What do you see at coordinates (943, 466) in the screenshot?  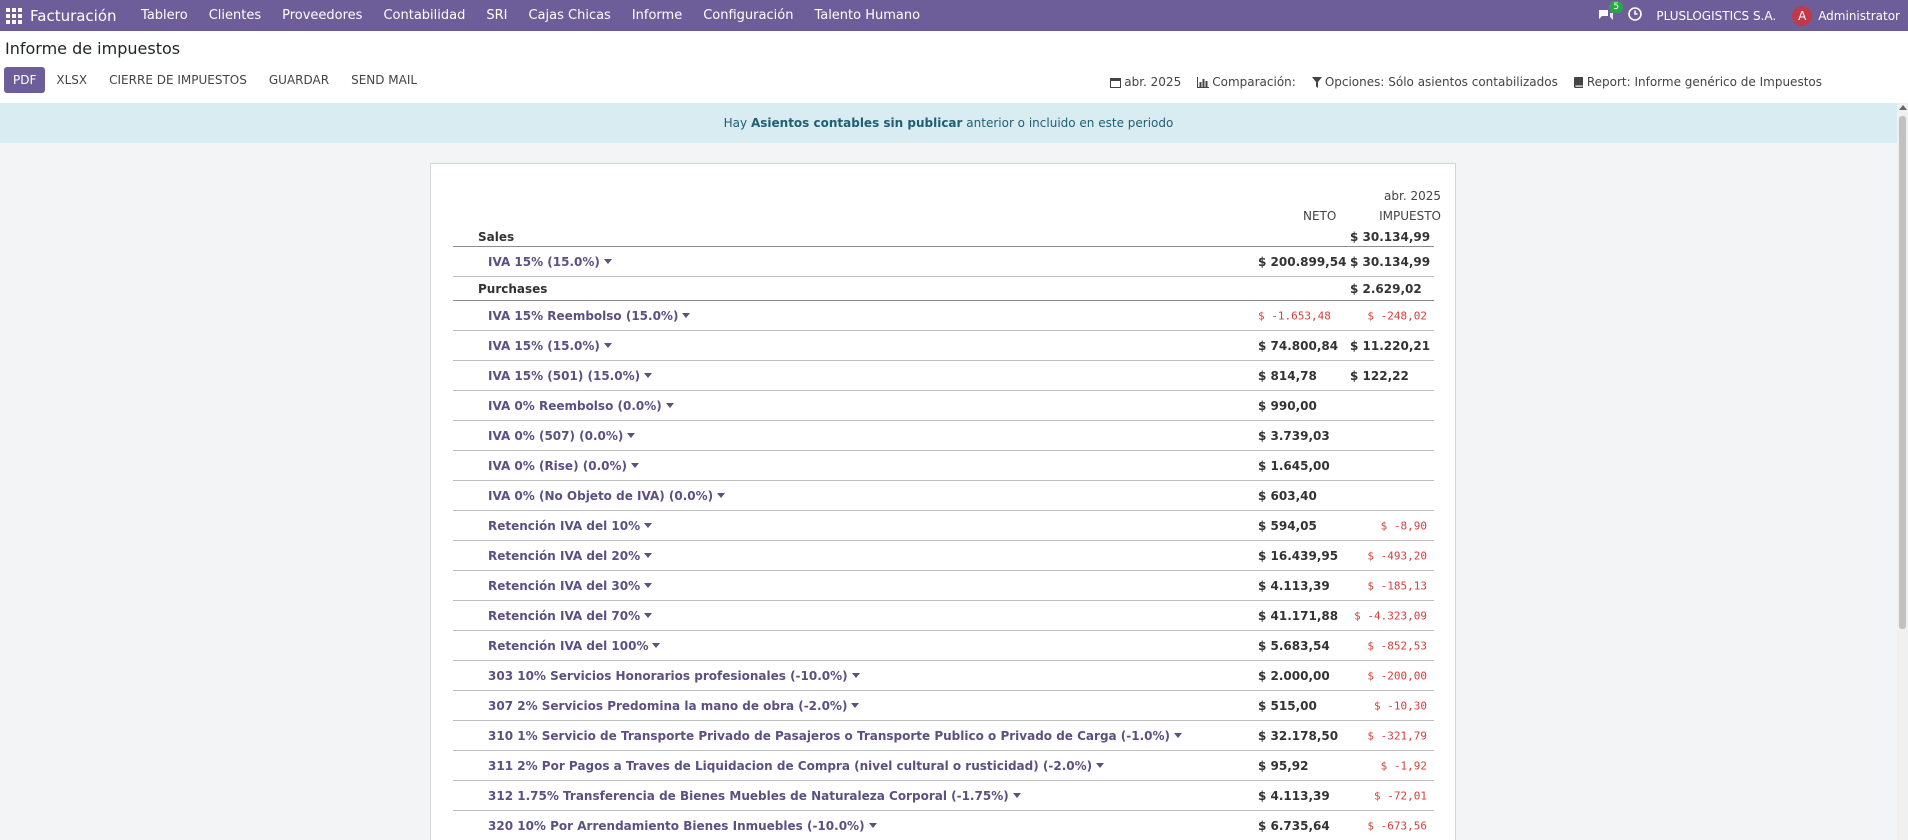 I see `report-tax-line-row: IVA 0% (Rise) (0.0%) $ 1.645,00` at bounding box center [943, 466].